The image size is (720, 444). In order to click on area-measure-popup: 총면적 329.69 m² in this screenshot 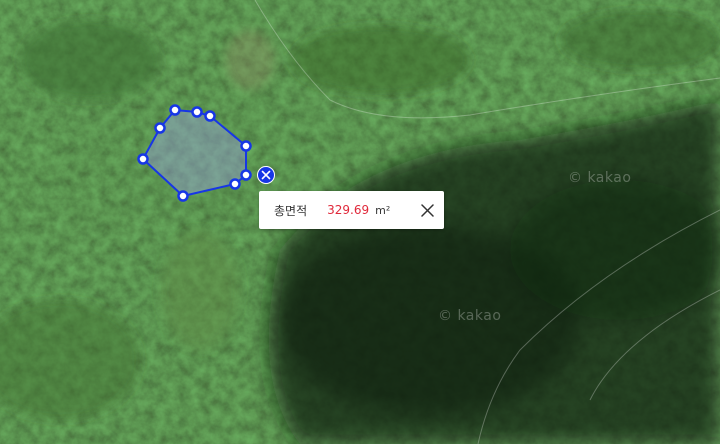, I will do `click(351, 210)`.